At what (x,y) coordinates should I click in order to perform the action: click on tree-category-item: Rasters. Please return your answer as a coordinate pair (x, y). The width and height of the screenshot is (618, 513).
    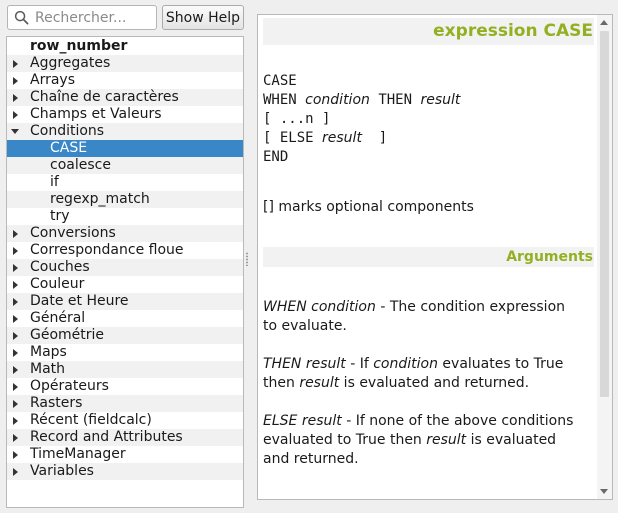
    Looking at the image, I should click on (125, 403).